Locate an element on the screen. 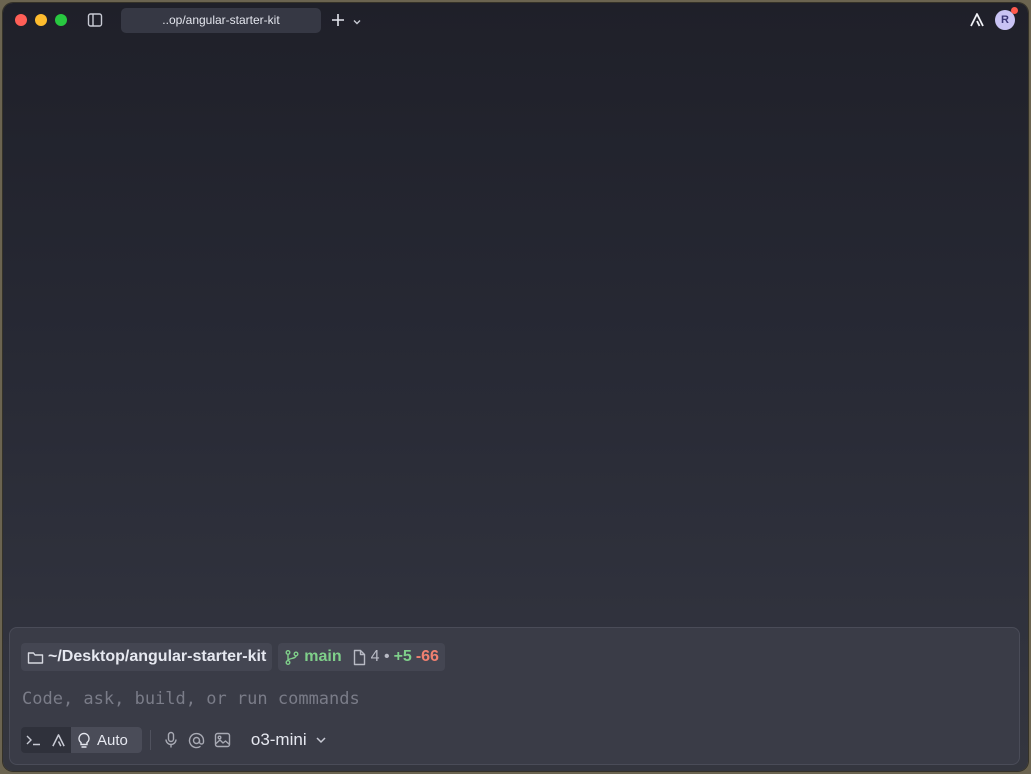 Image resolution: width=1031 pixels, height=774 pixels. terminal-mode-button is located at coordinates (33, 740).